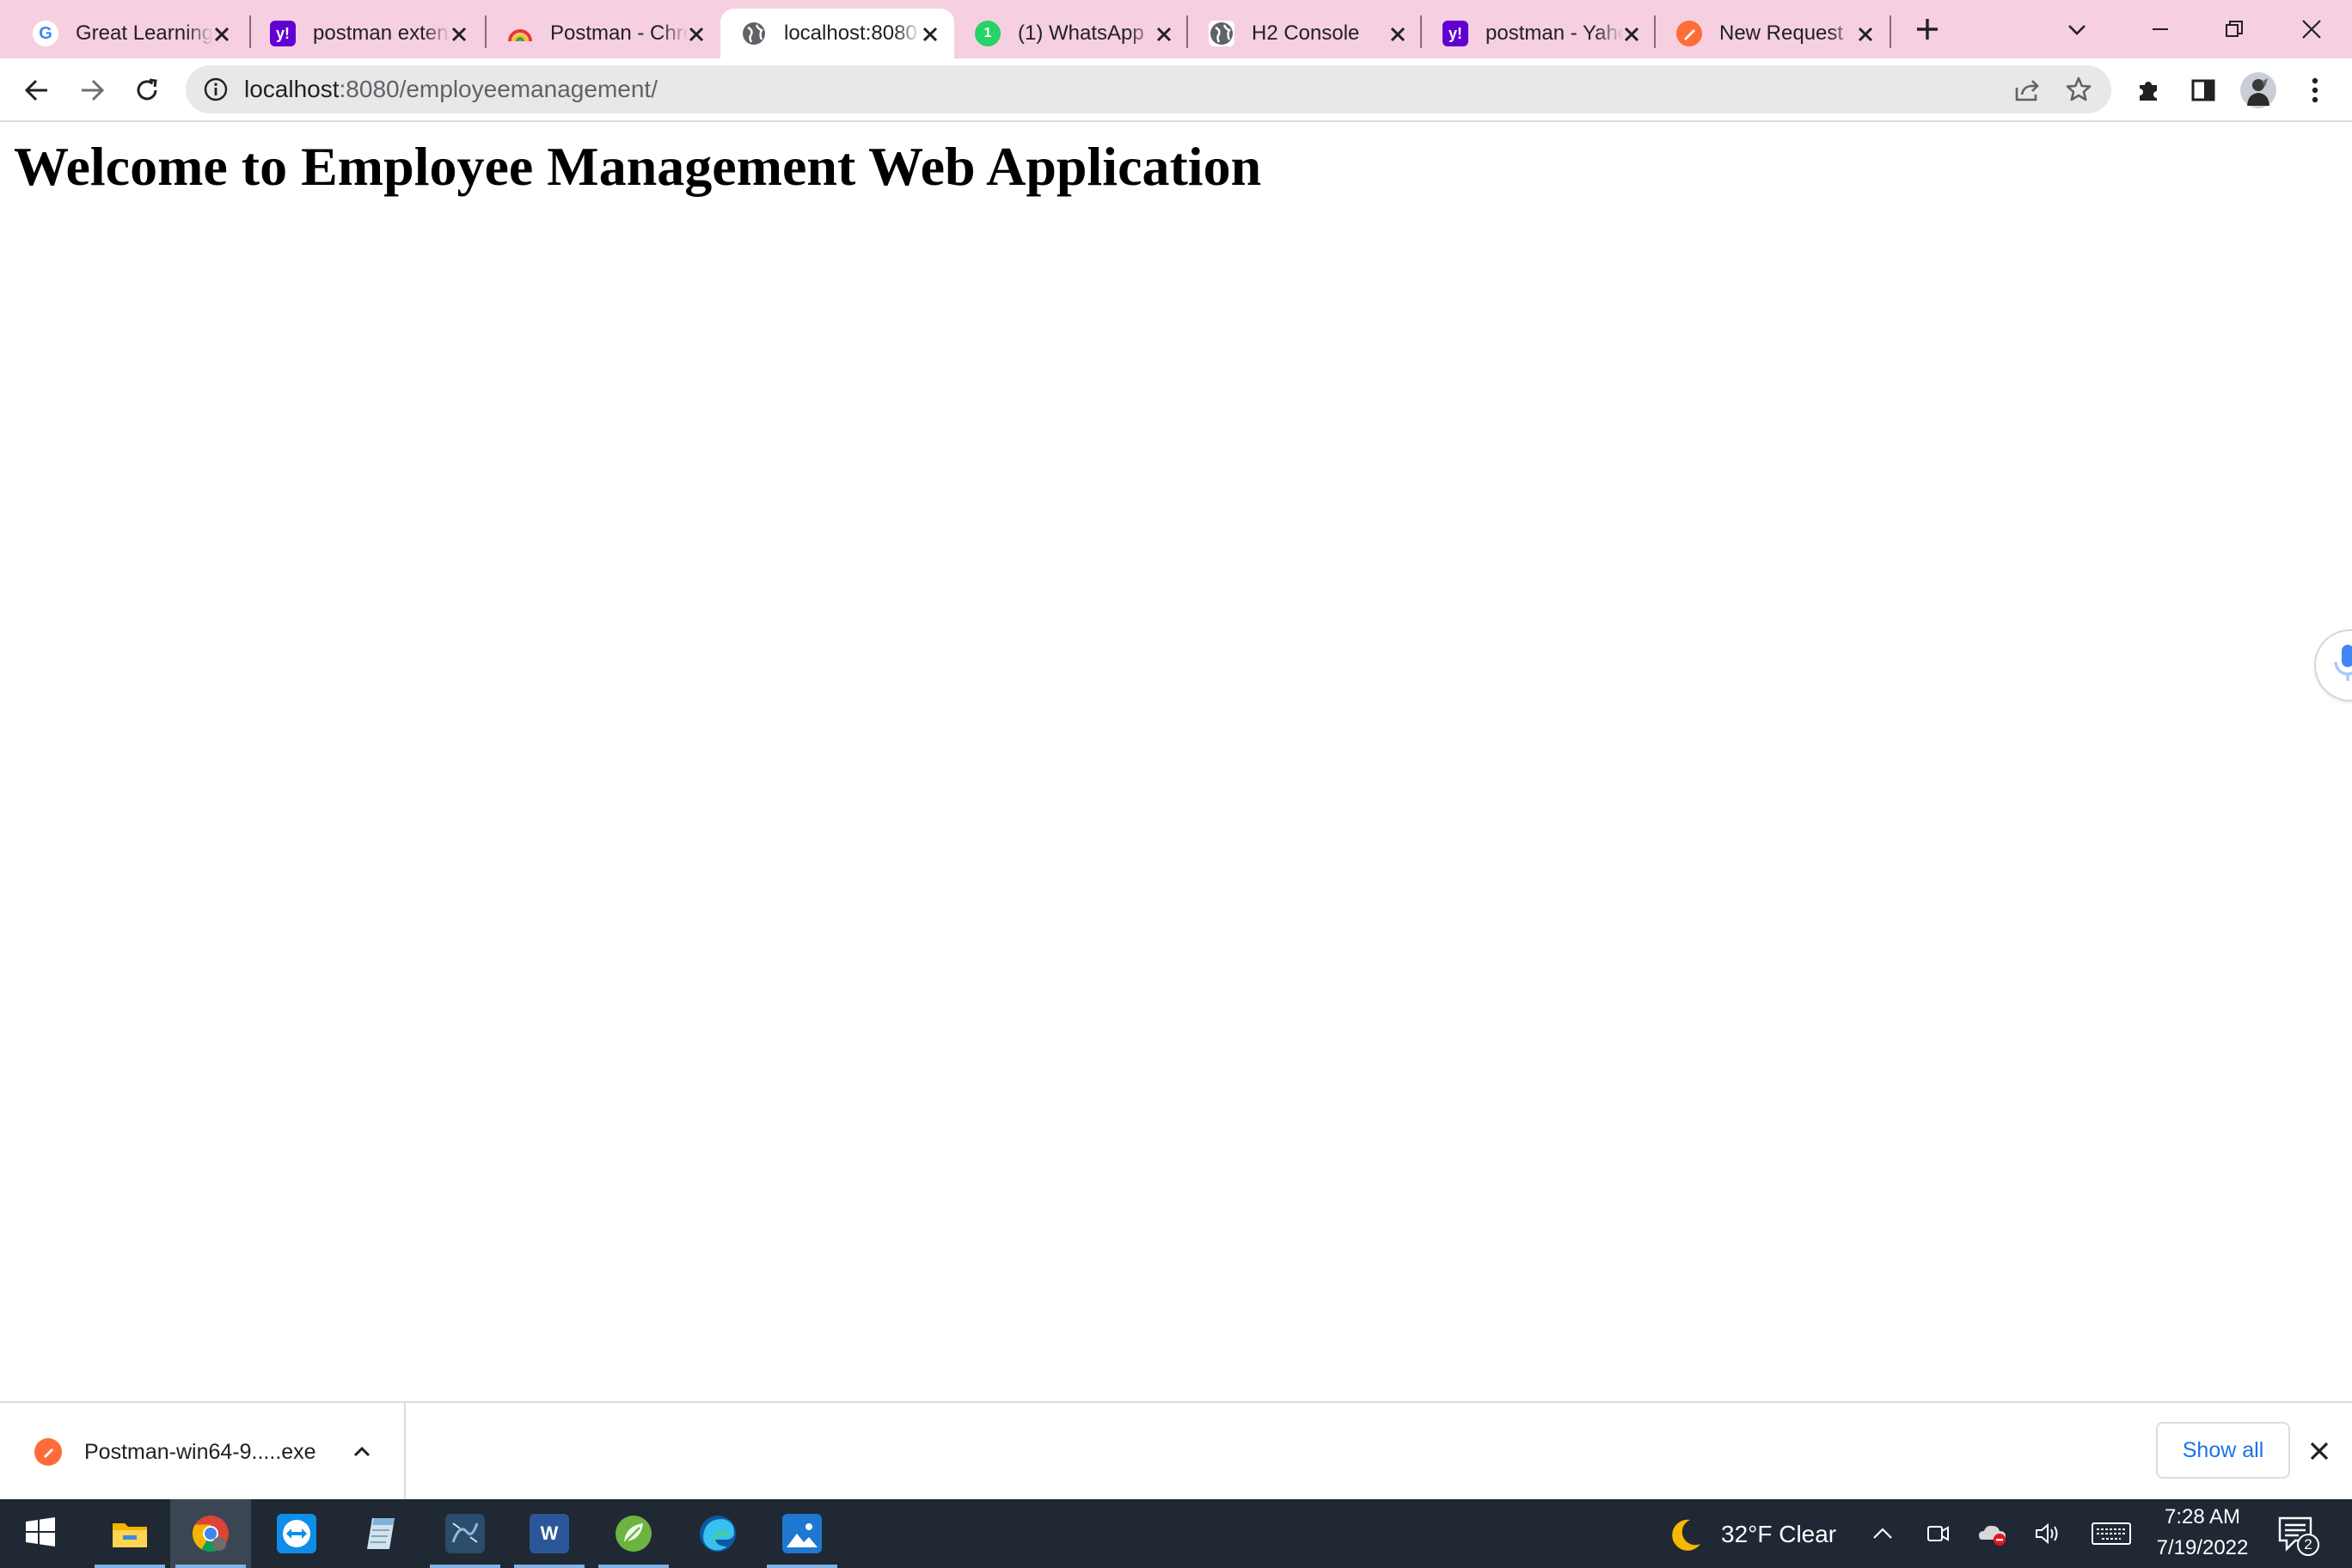 The height and width of the screenshot is (1568, 2352). Describe the element at coordinates (147, 90) in the screenshot. I see `reload-button` at that location.